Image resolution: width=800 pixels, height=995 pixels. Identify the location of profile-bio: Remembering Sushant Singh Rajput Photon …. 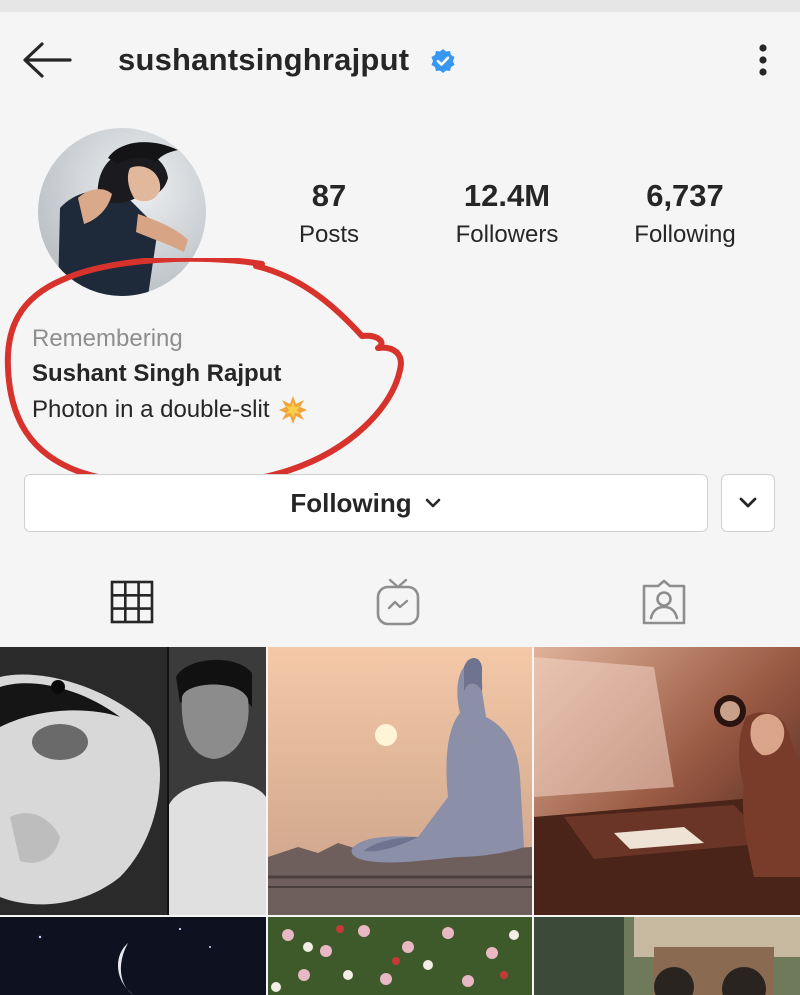
(170, 375).